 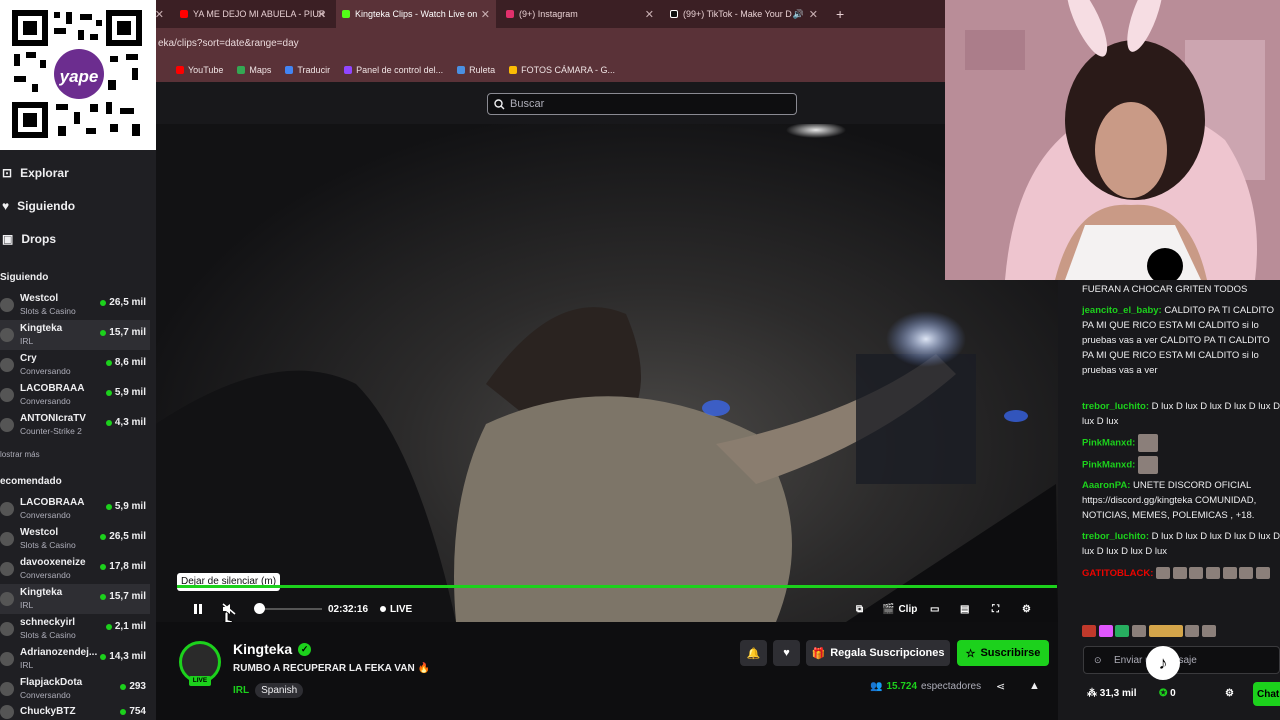 What do you see at coordinates (198, 609) in the screenshot?
I see `pause-button` at bounding box center [198, 609].